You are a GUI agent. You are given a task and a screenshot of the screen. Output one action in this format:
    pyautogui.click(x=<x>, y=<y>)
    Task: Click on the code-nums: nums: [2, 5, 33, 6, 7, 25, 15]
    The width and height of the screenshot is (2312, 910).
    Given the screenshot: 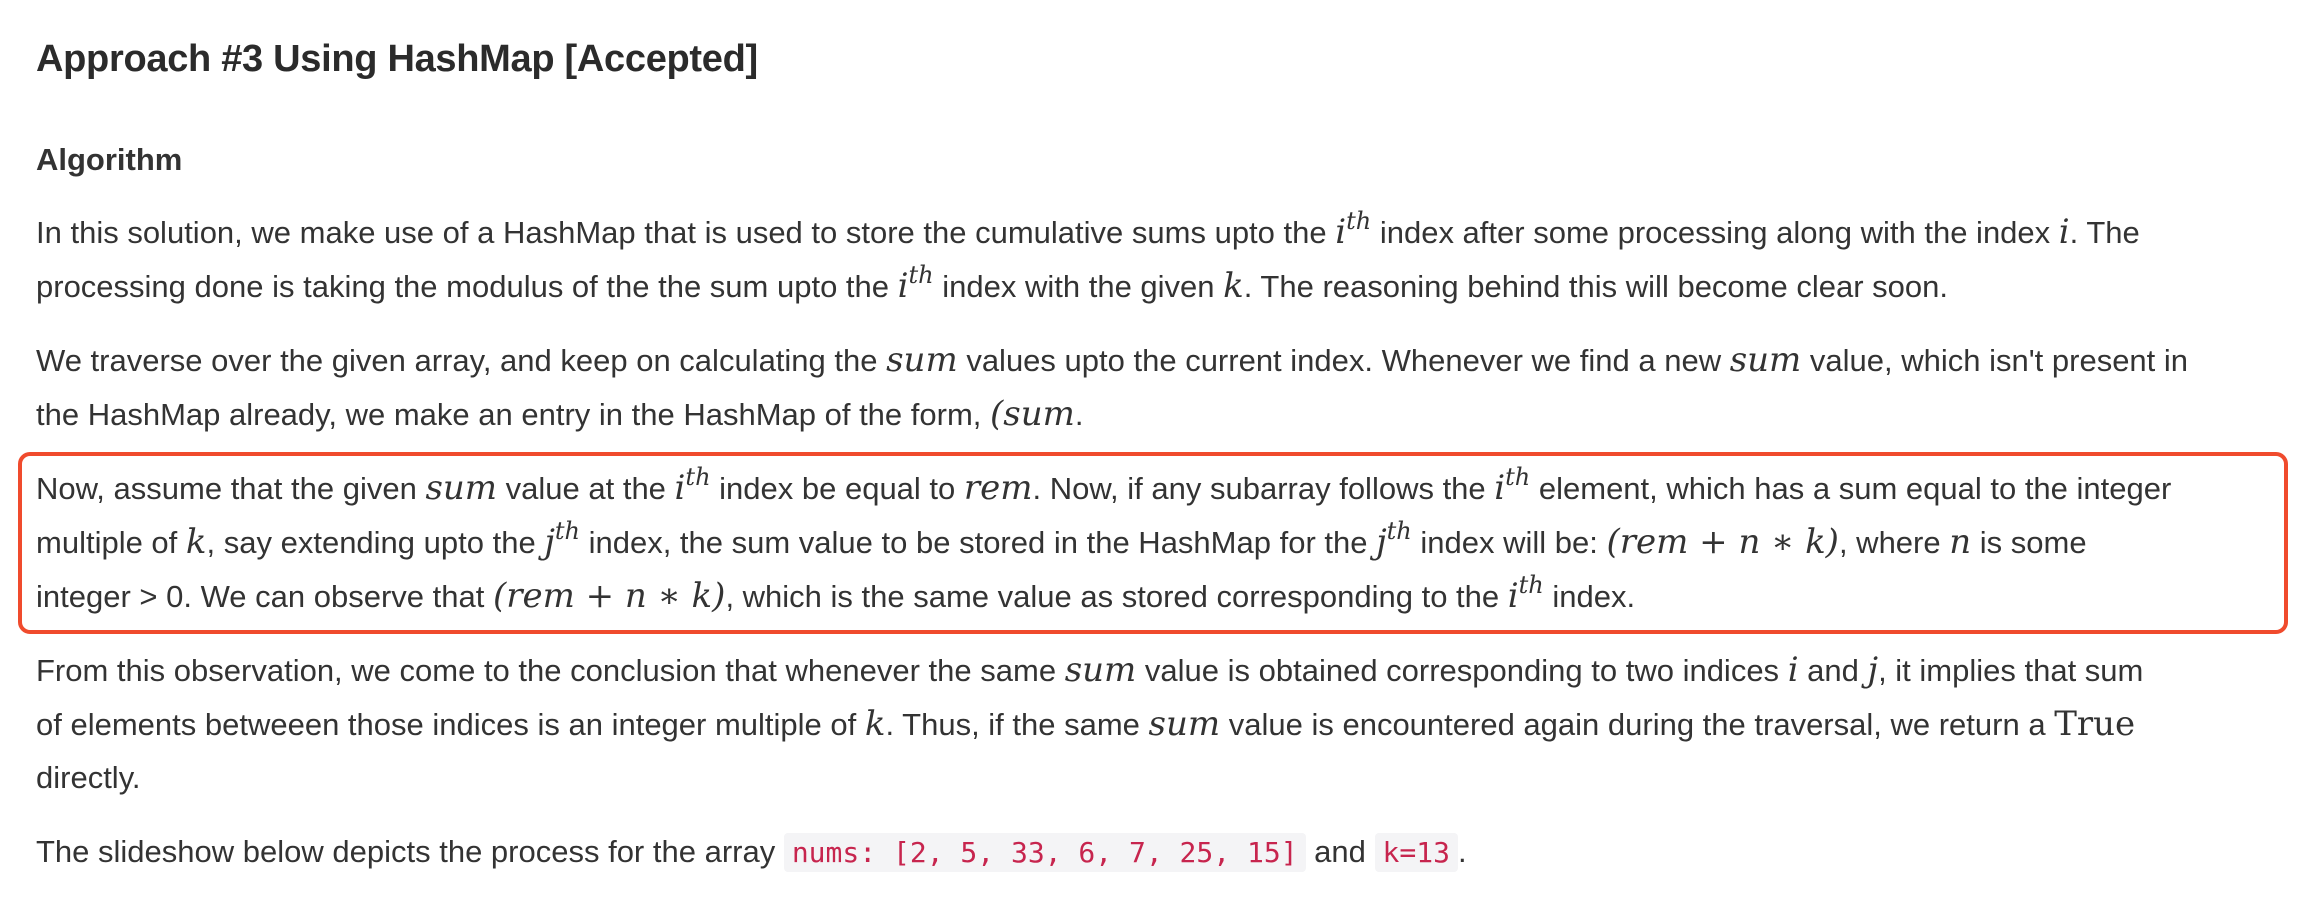 What is the action you would take?
    pyautogui.click(x=1044, y=852)
    